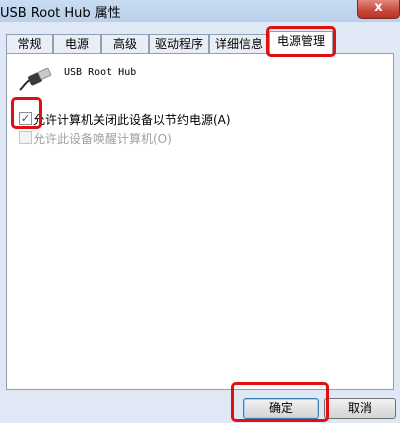 Image resolution: width=400 pixels, height=423 pixels. I want to click on tab-power: 电源, so click(77, 44).